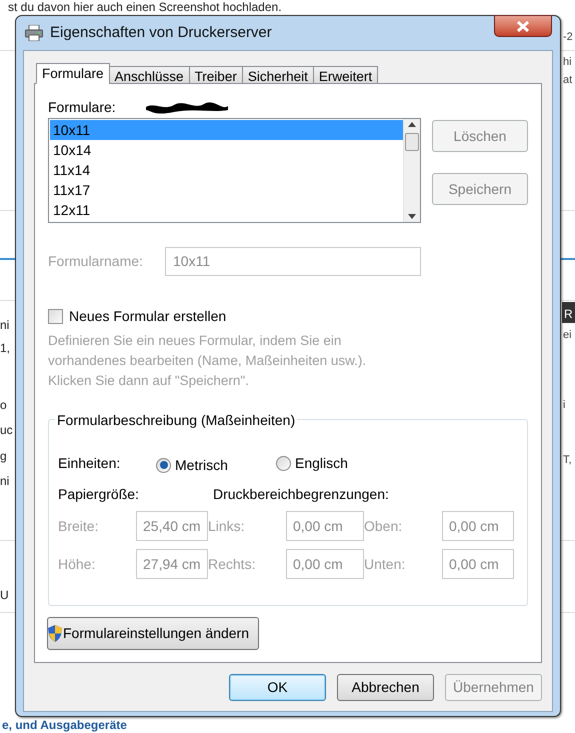 The width and height of the screenshot is (575, 733). I want to click on text-fragment: at, so click(567, 80).